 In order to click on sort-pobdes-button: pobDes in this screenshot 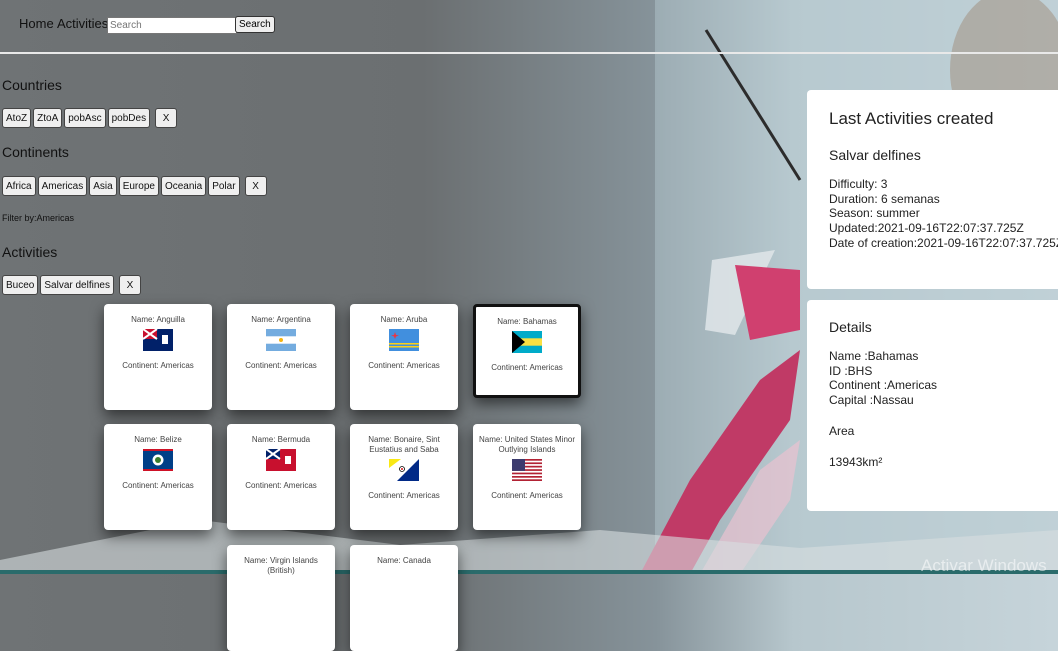, I will do `click(129, 118)`.